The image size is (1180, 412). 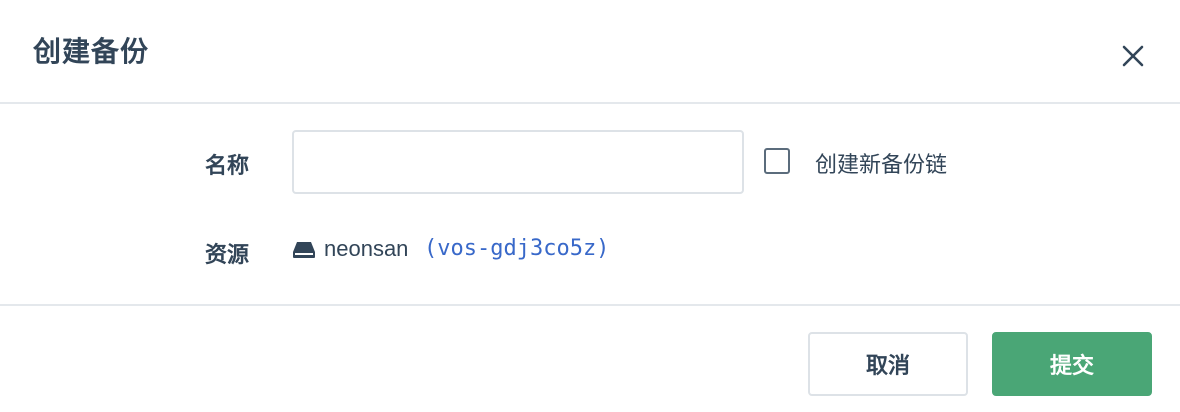 What do you see at coordinates (91, 51) in the screenshot?
I see `dialog-title: 创建备份` at bounding box center [91, 51].